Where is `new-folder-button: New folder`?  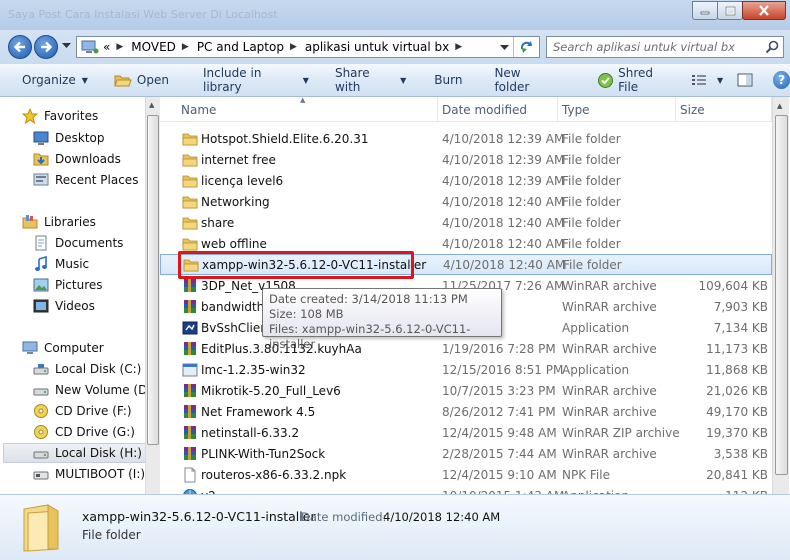 new-folder-button: New folder is located at coordinates (524, 80).